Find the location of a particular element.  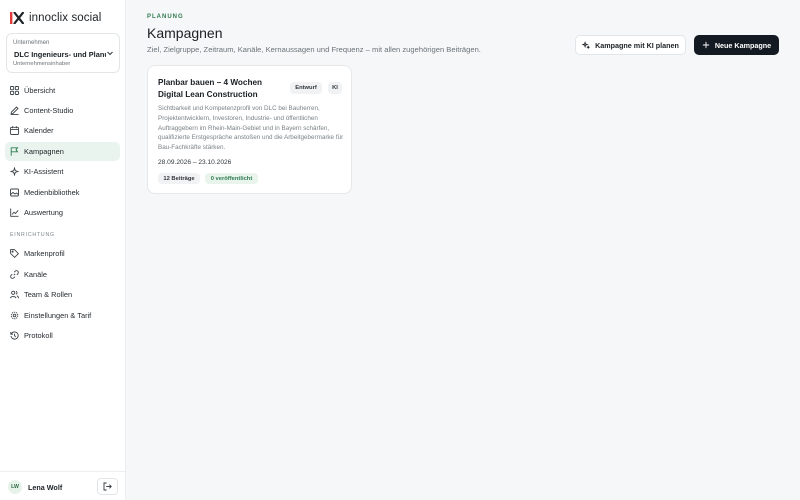

sidebar-item-label: Kanäle is located at coordinates (36, 274).